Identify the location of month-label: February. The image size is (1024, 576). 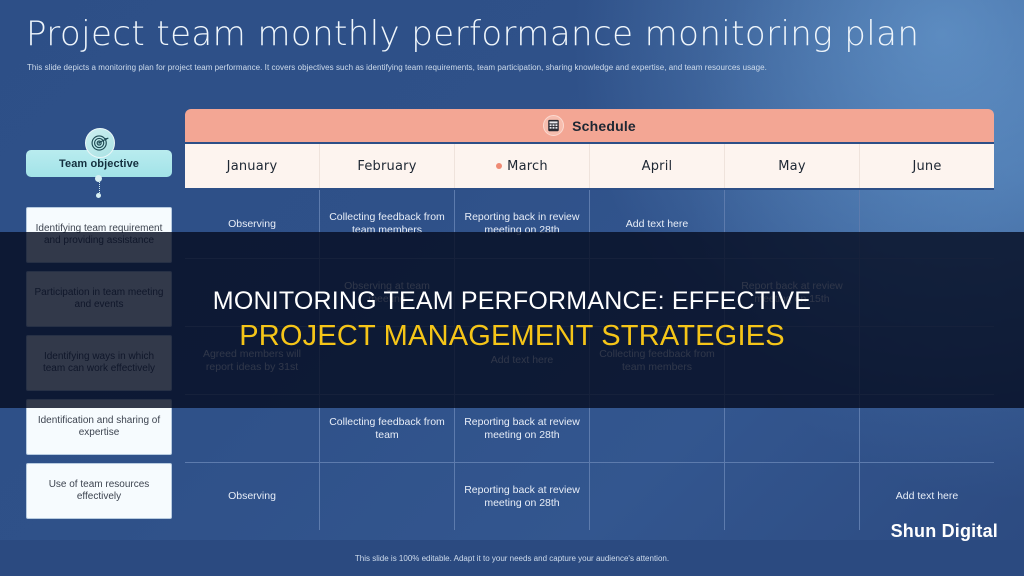
(387, 166).